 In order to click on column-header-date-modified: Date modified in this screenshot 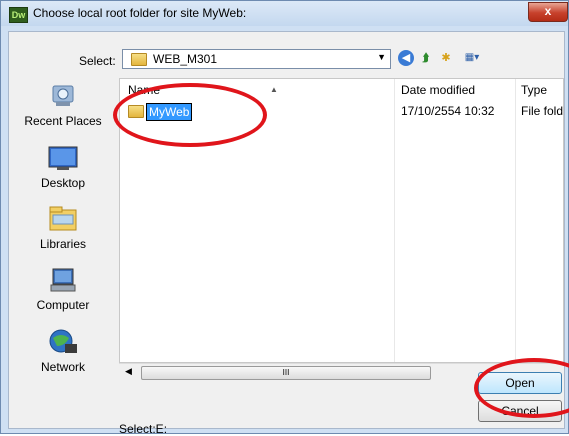, I will do `click(438, 90)`.